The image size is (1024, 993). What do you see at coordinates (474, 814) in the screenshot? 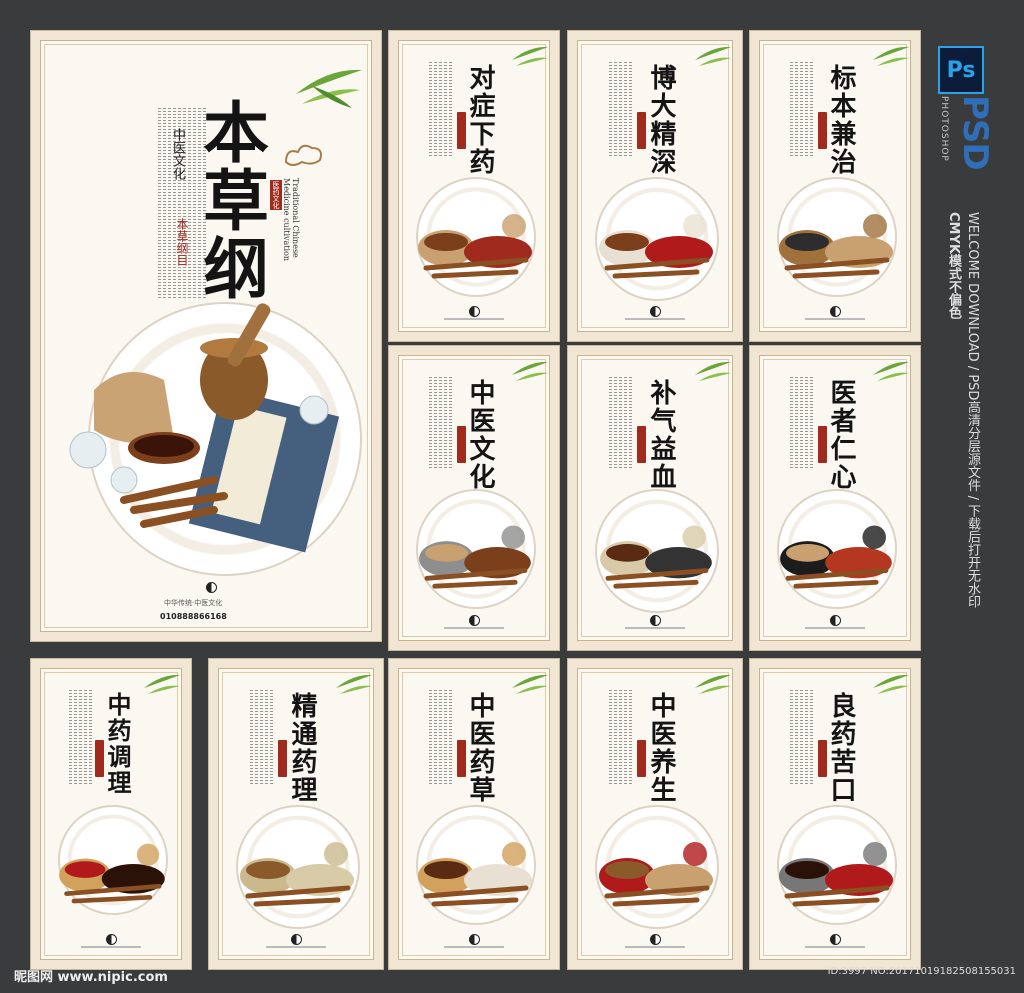
I see `poster-card: 中医药草` at bounding box center [474, 814].